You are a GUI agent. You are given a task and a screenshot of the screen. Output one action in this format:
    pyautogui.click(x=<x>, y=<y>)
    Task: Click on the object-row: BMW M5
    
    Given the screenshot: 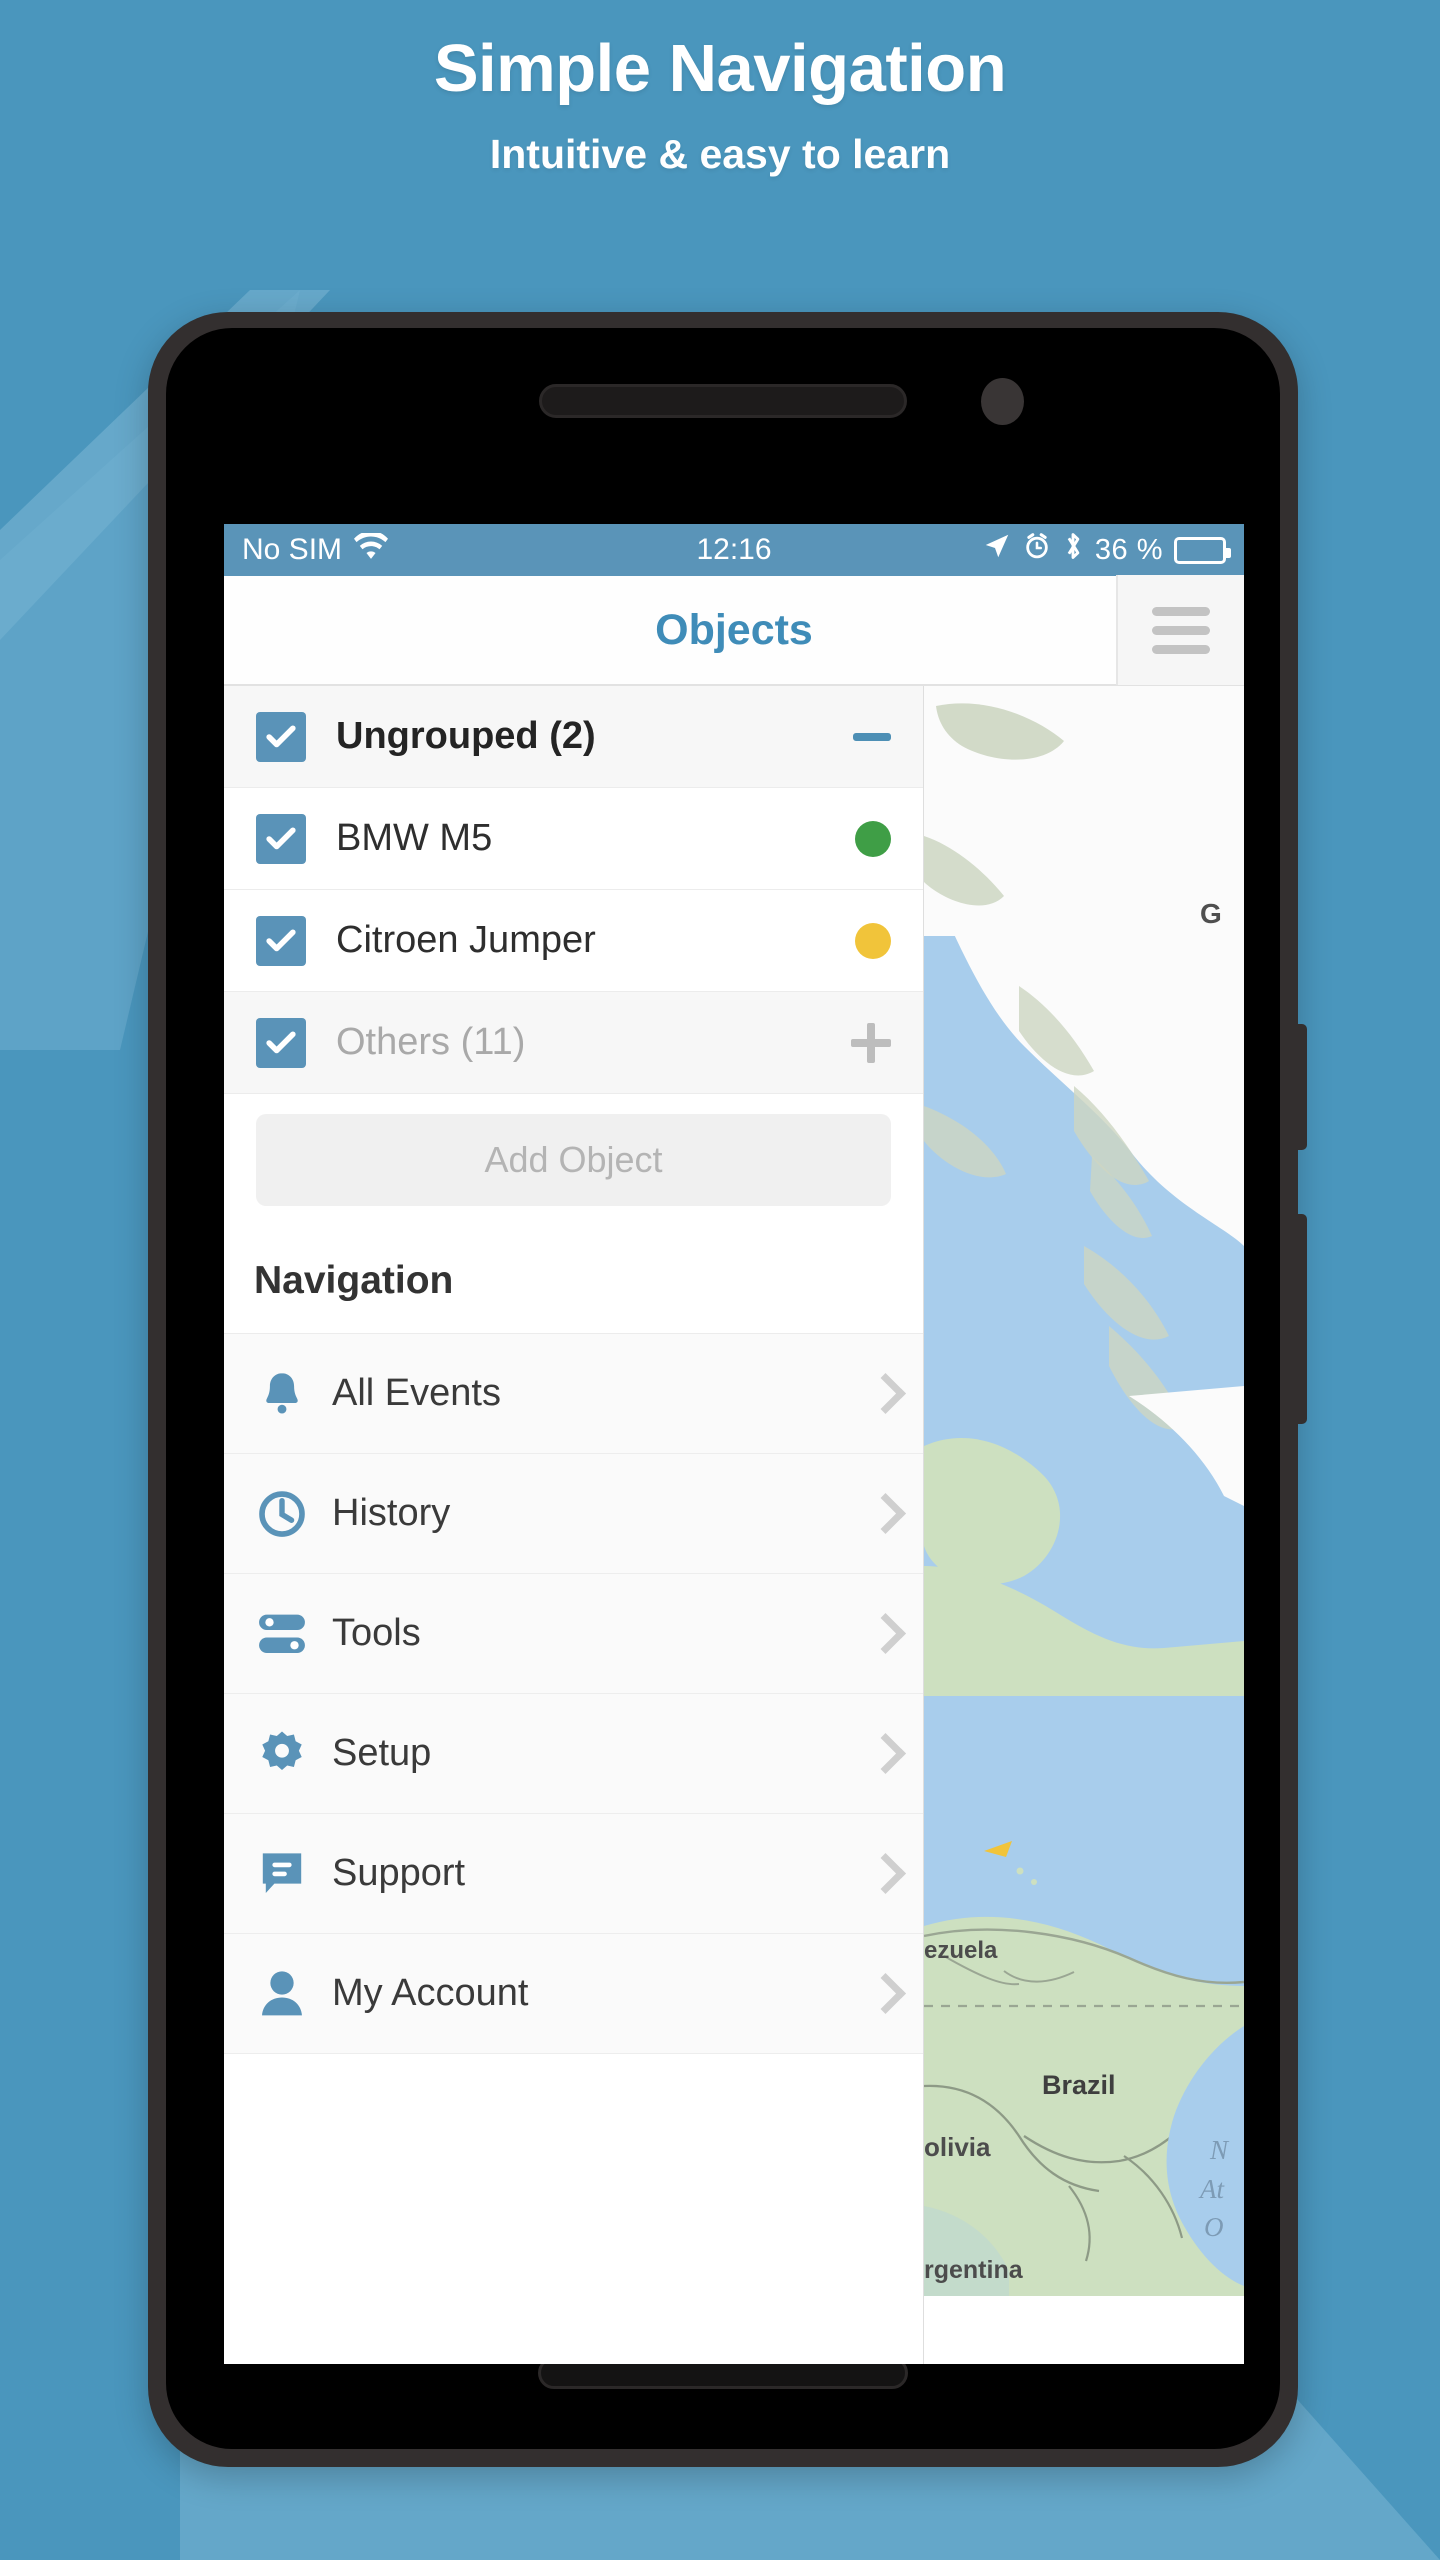 What is the action you would take?
    pyautogui.click(x=573, y=839)
    